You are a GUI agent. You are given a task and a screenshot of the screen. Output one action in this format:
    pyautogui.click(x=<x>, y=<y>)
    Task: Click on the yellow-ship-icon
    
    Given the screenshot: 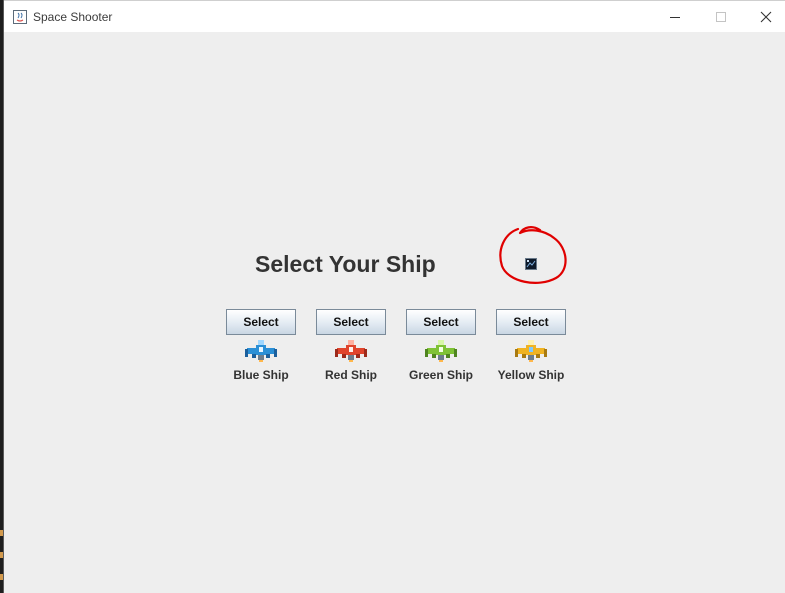 What is the action you would take?
    pyautogui.click(x=531, y=351)
    